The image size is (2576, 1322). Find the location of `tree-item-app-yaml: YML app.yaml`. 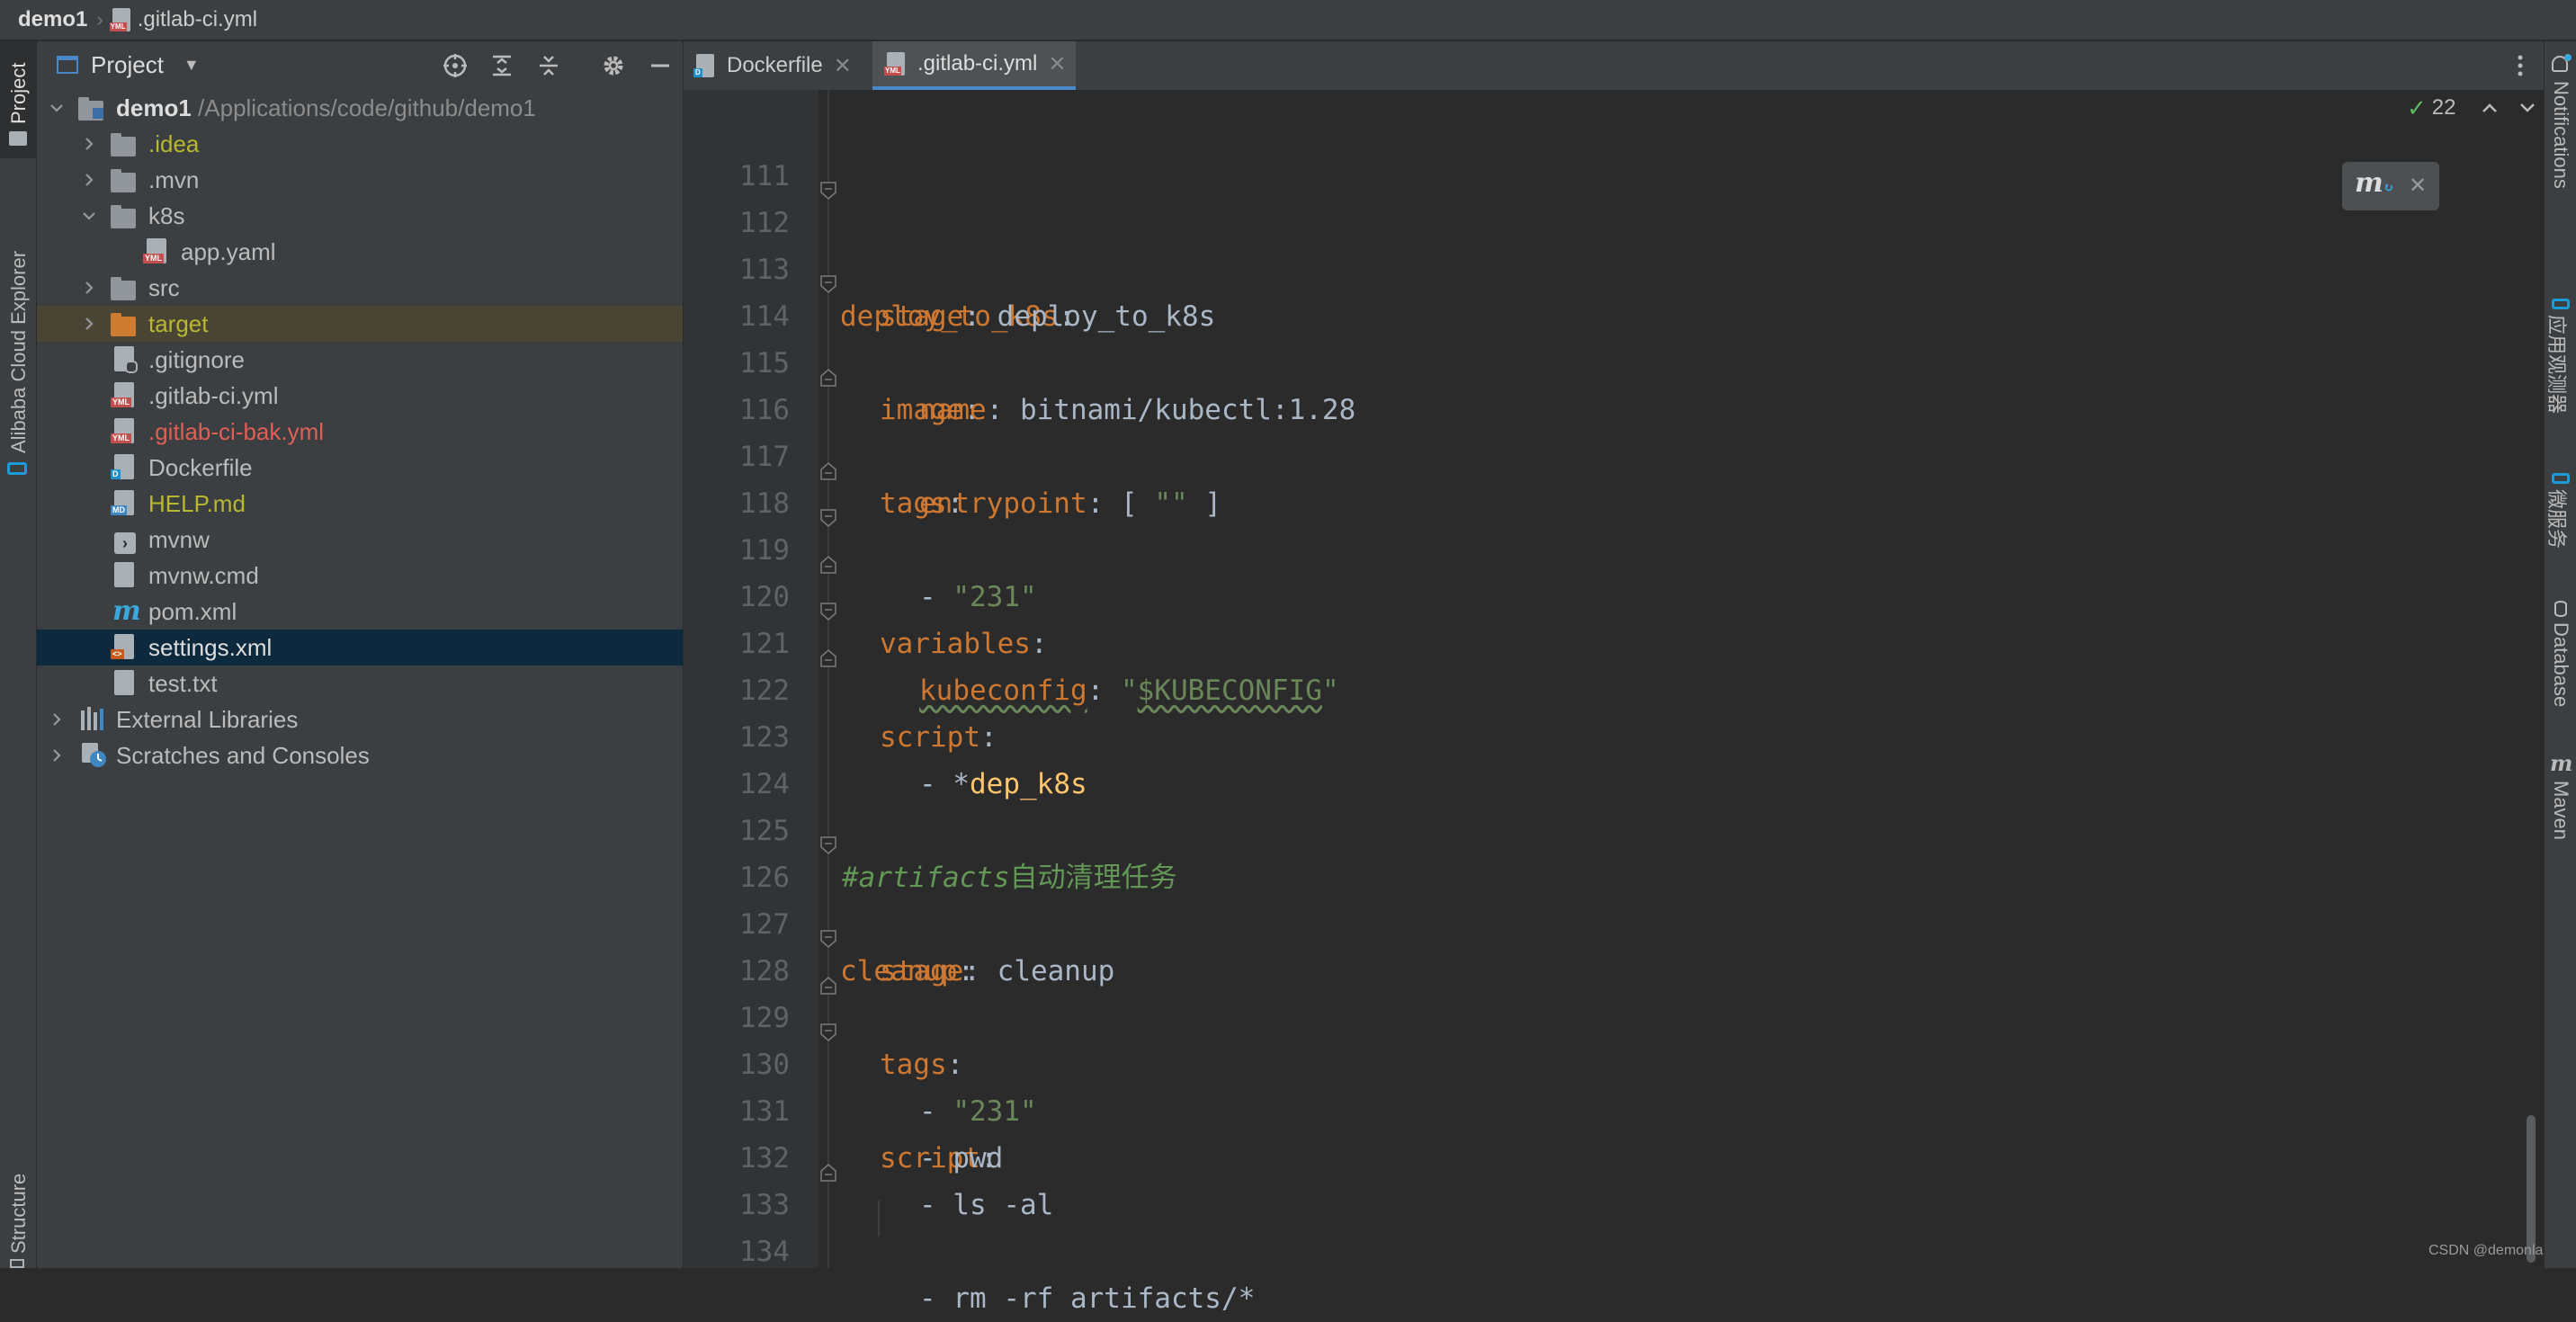

tree-item-app-yaml: YML app.yaml is located at coordinates (360, 252).